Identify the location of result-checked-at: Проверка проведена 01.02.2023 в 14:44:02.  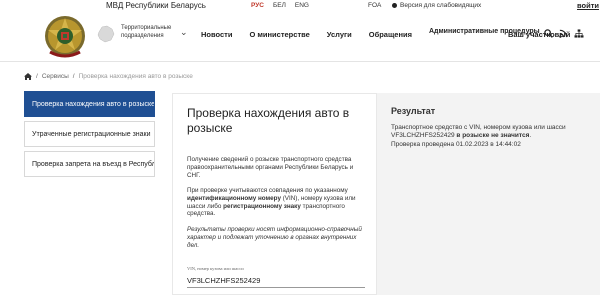
(456, 144).